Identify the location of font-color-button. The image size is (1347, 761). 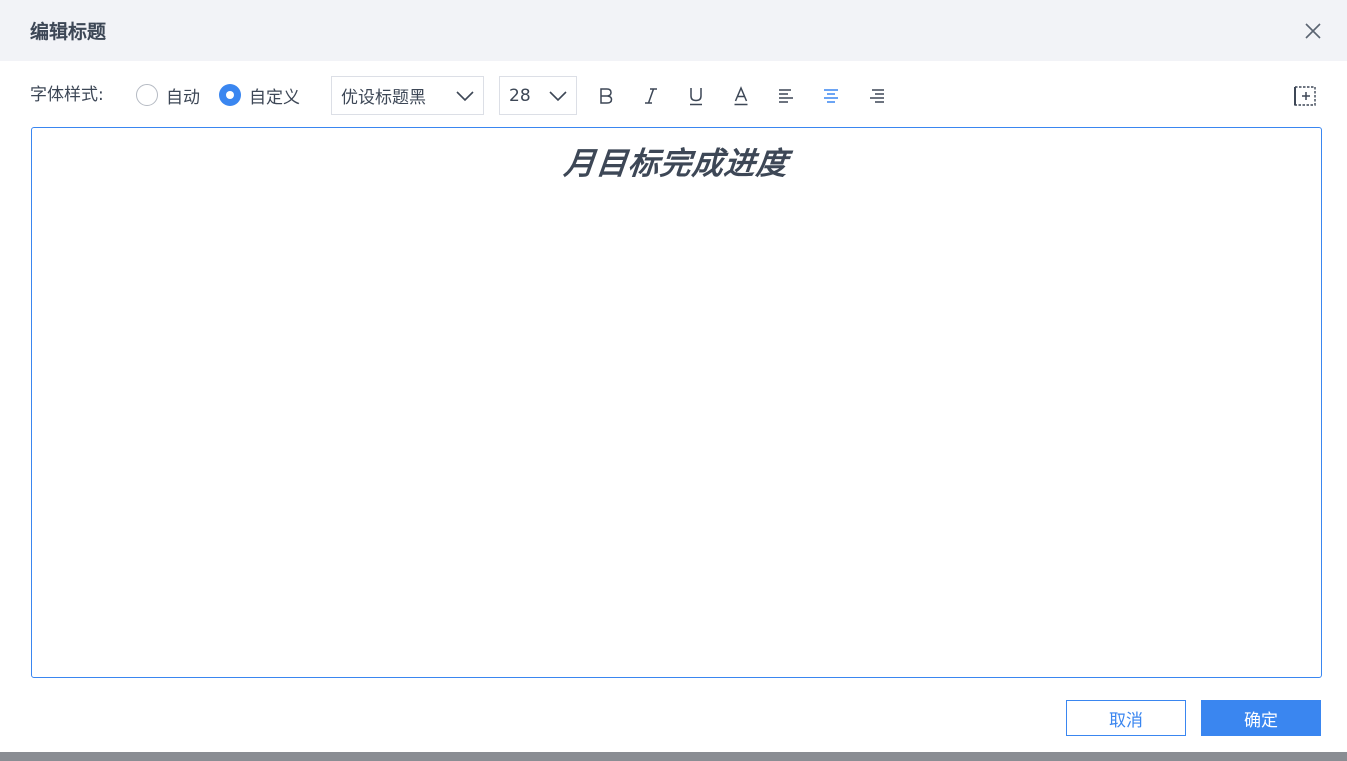
(741, 96).